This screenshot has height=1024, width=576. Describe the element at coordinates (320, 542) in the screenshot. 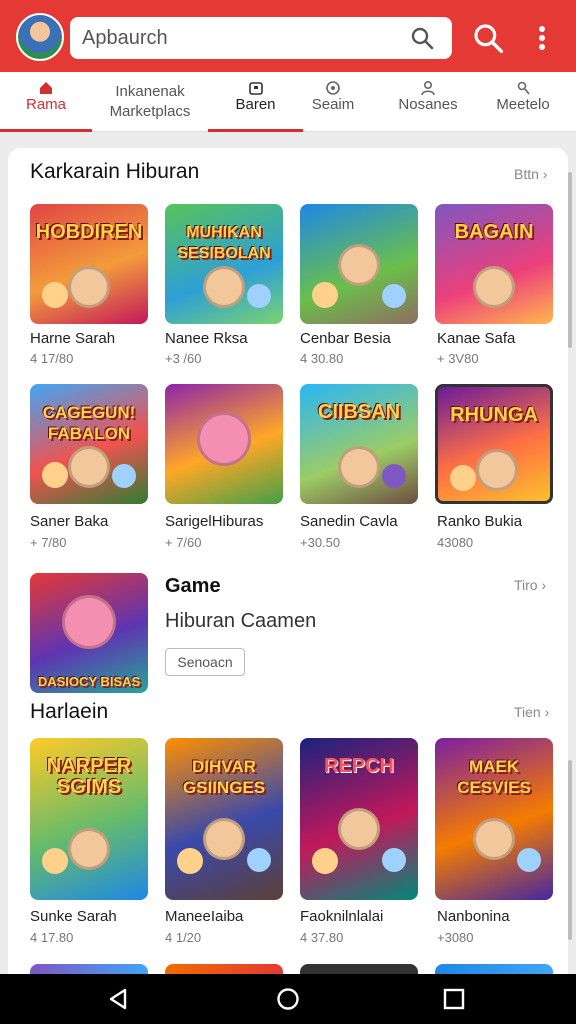

I see `game-count: +30.50` at that location.